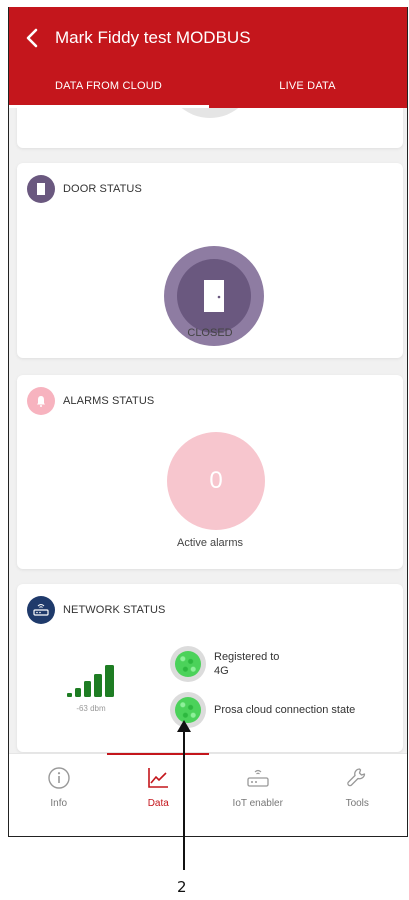  I want to click on title-bar: Mark Fiddy test MODBUS, so click(208, 38).